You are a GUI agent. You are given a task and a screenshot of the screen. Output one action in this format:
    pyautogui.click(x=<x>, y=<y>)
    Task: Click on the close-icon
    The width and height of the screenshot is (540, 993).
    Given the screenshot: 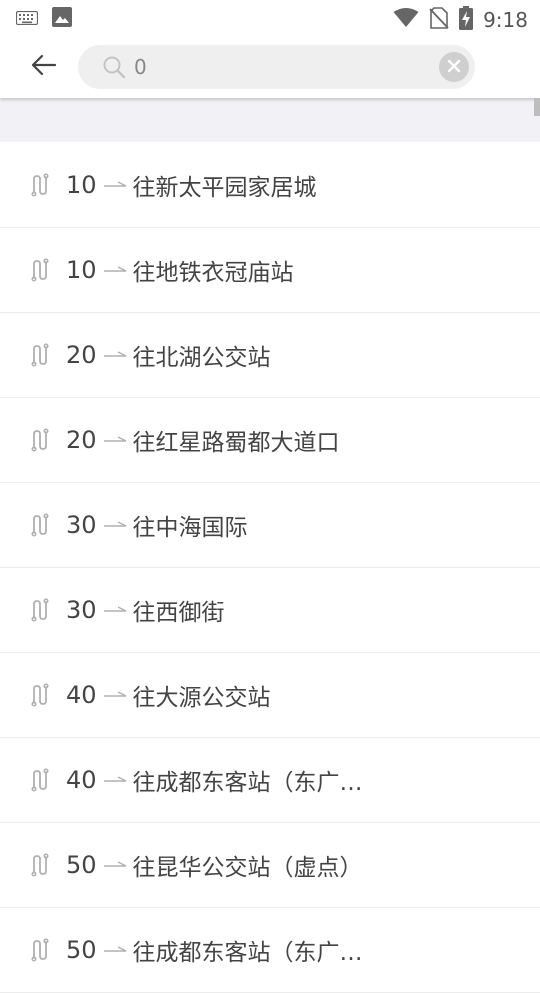 What is the action you would take?
    pyautogui.click(x=454, y=67)
    